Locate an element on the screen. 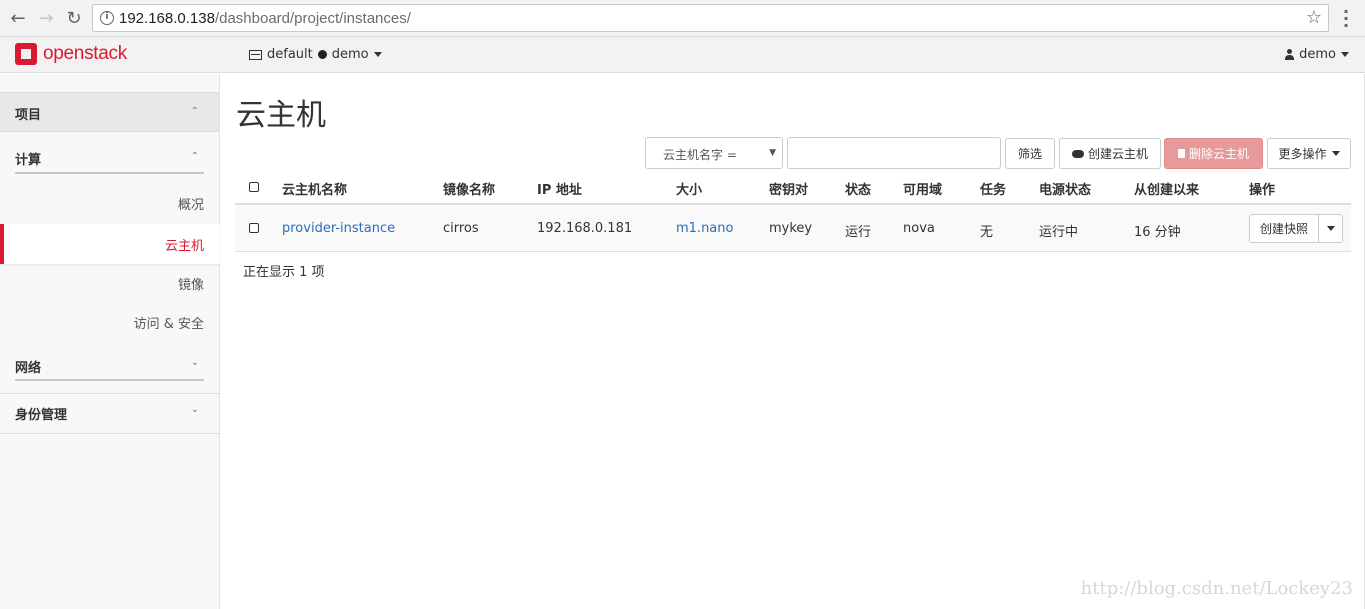 This screenshot has width=1365, height=609. select-all-checkbox is located at coordinates (254, 187).